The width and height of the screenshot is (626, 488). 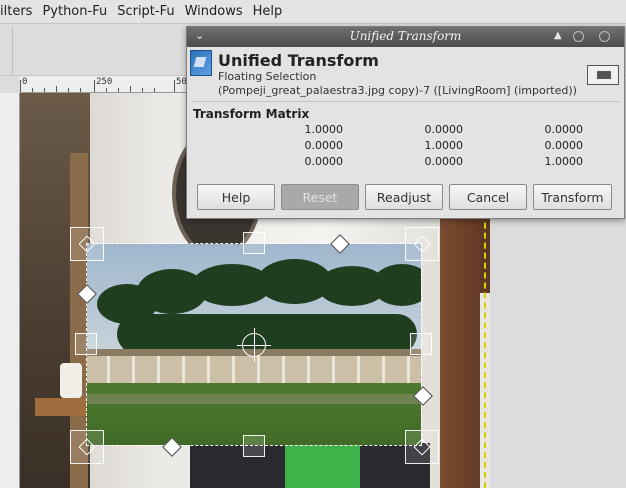 I want to click on reset-button: Reset, so click(x=320, y=197).